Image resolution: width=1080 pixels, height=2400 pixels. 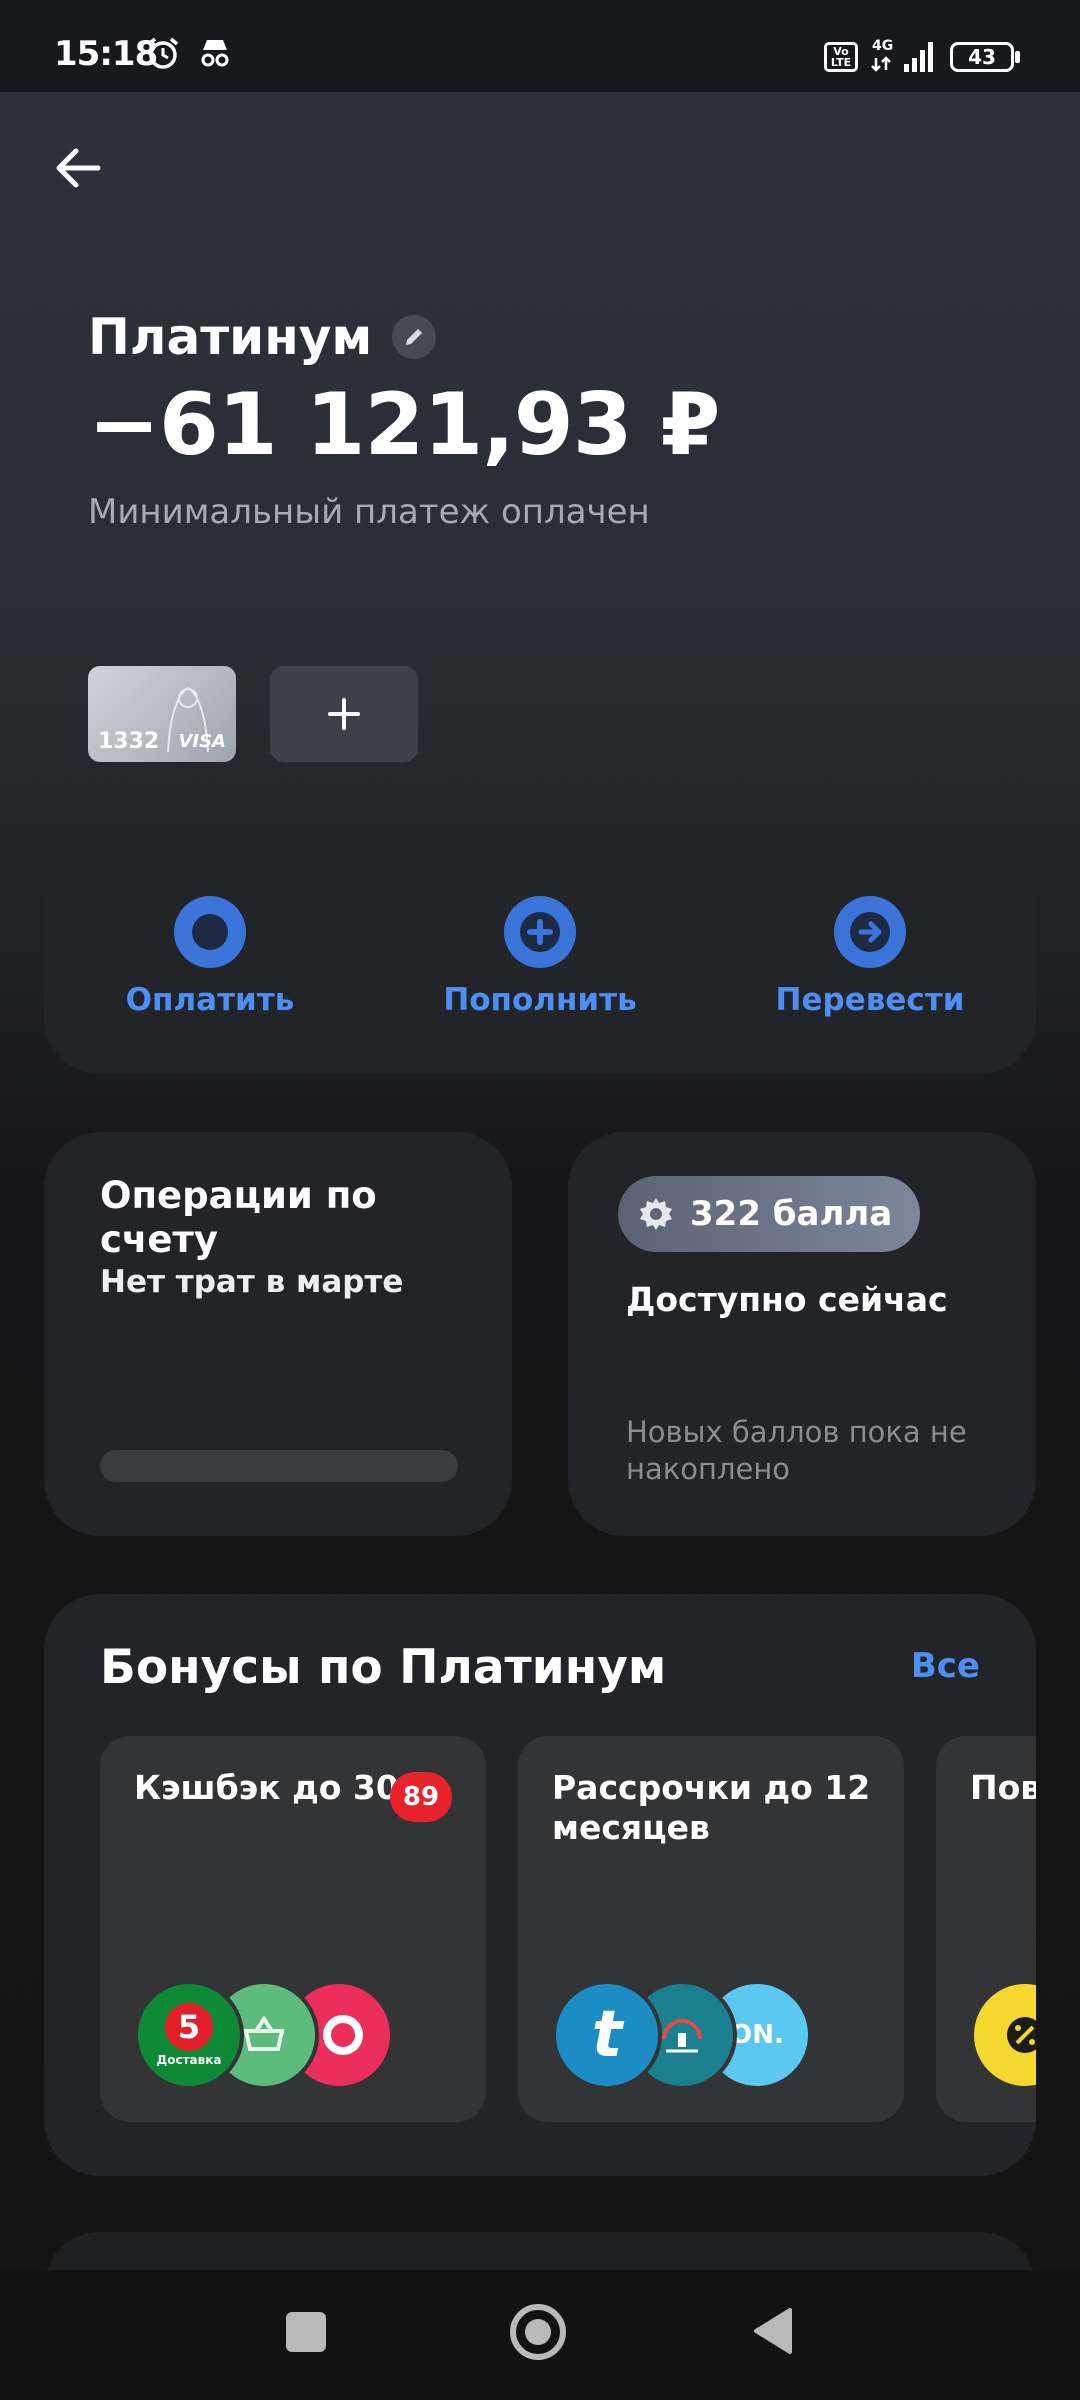 What do you see at coordinates (230, 337) in the screenshot?
I see `account-title: Платинум` at bounding box center [230, 337].